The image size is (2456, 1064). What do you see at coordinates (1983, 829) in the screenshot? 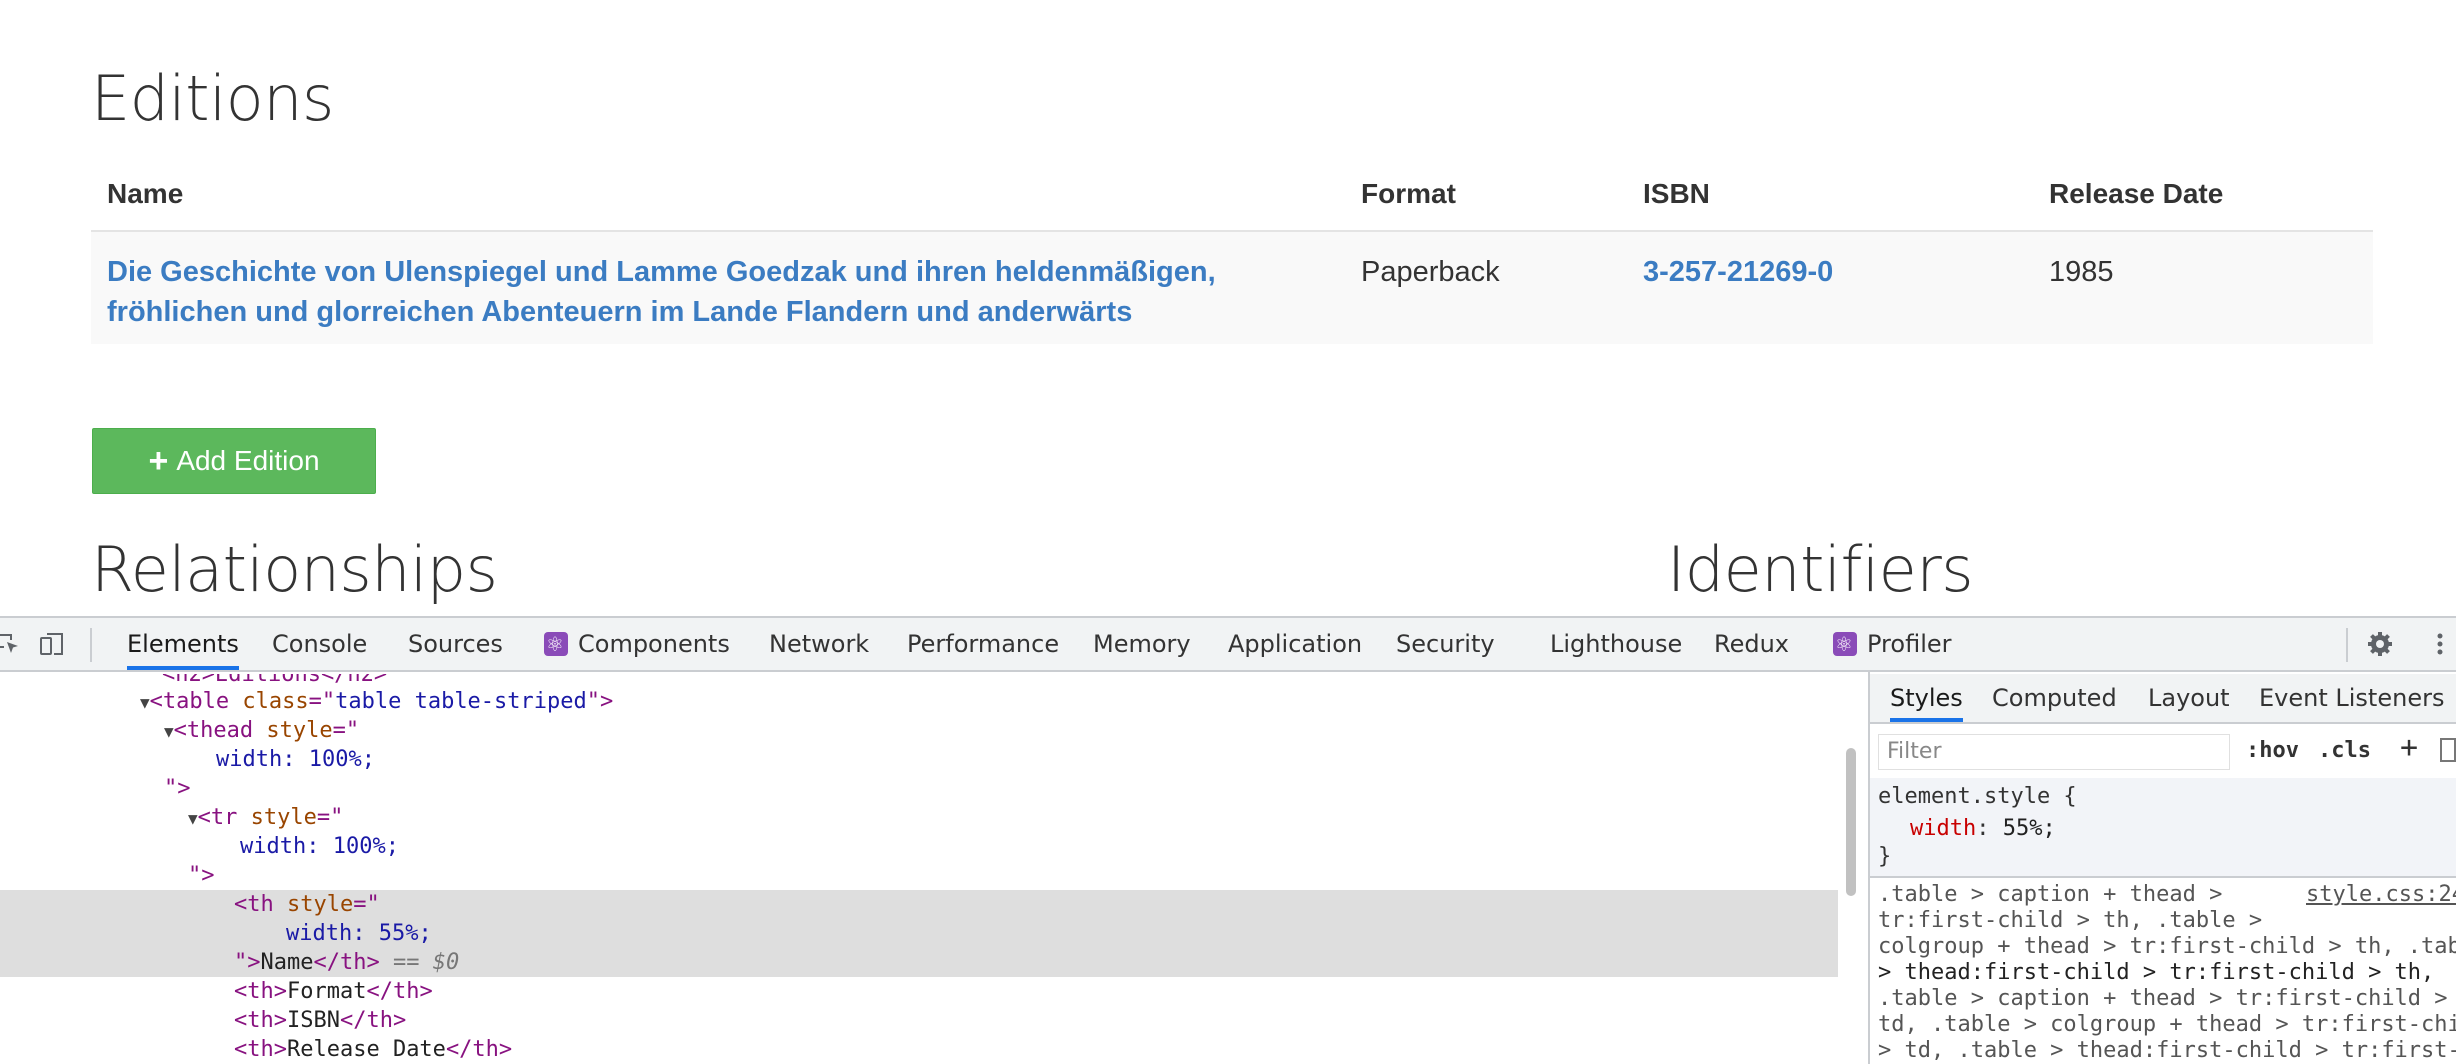
I see `element-style-declaration: width: 55%;` at bounding box center [1983, 829].